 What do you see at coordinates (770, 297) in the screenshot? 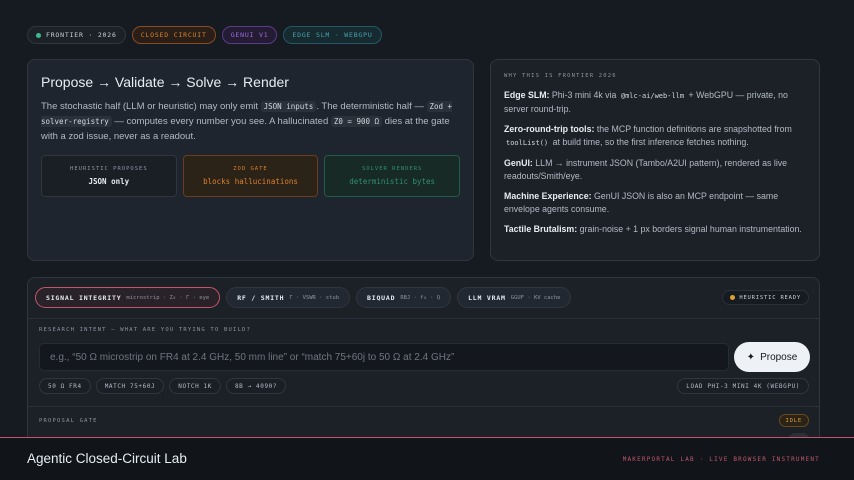
I see `status-label: HEURISTIC READY` at bounding box center [770, 297].